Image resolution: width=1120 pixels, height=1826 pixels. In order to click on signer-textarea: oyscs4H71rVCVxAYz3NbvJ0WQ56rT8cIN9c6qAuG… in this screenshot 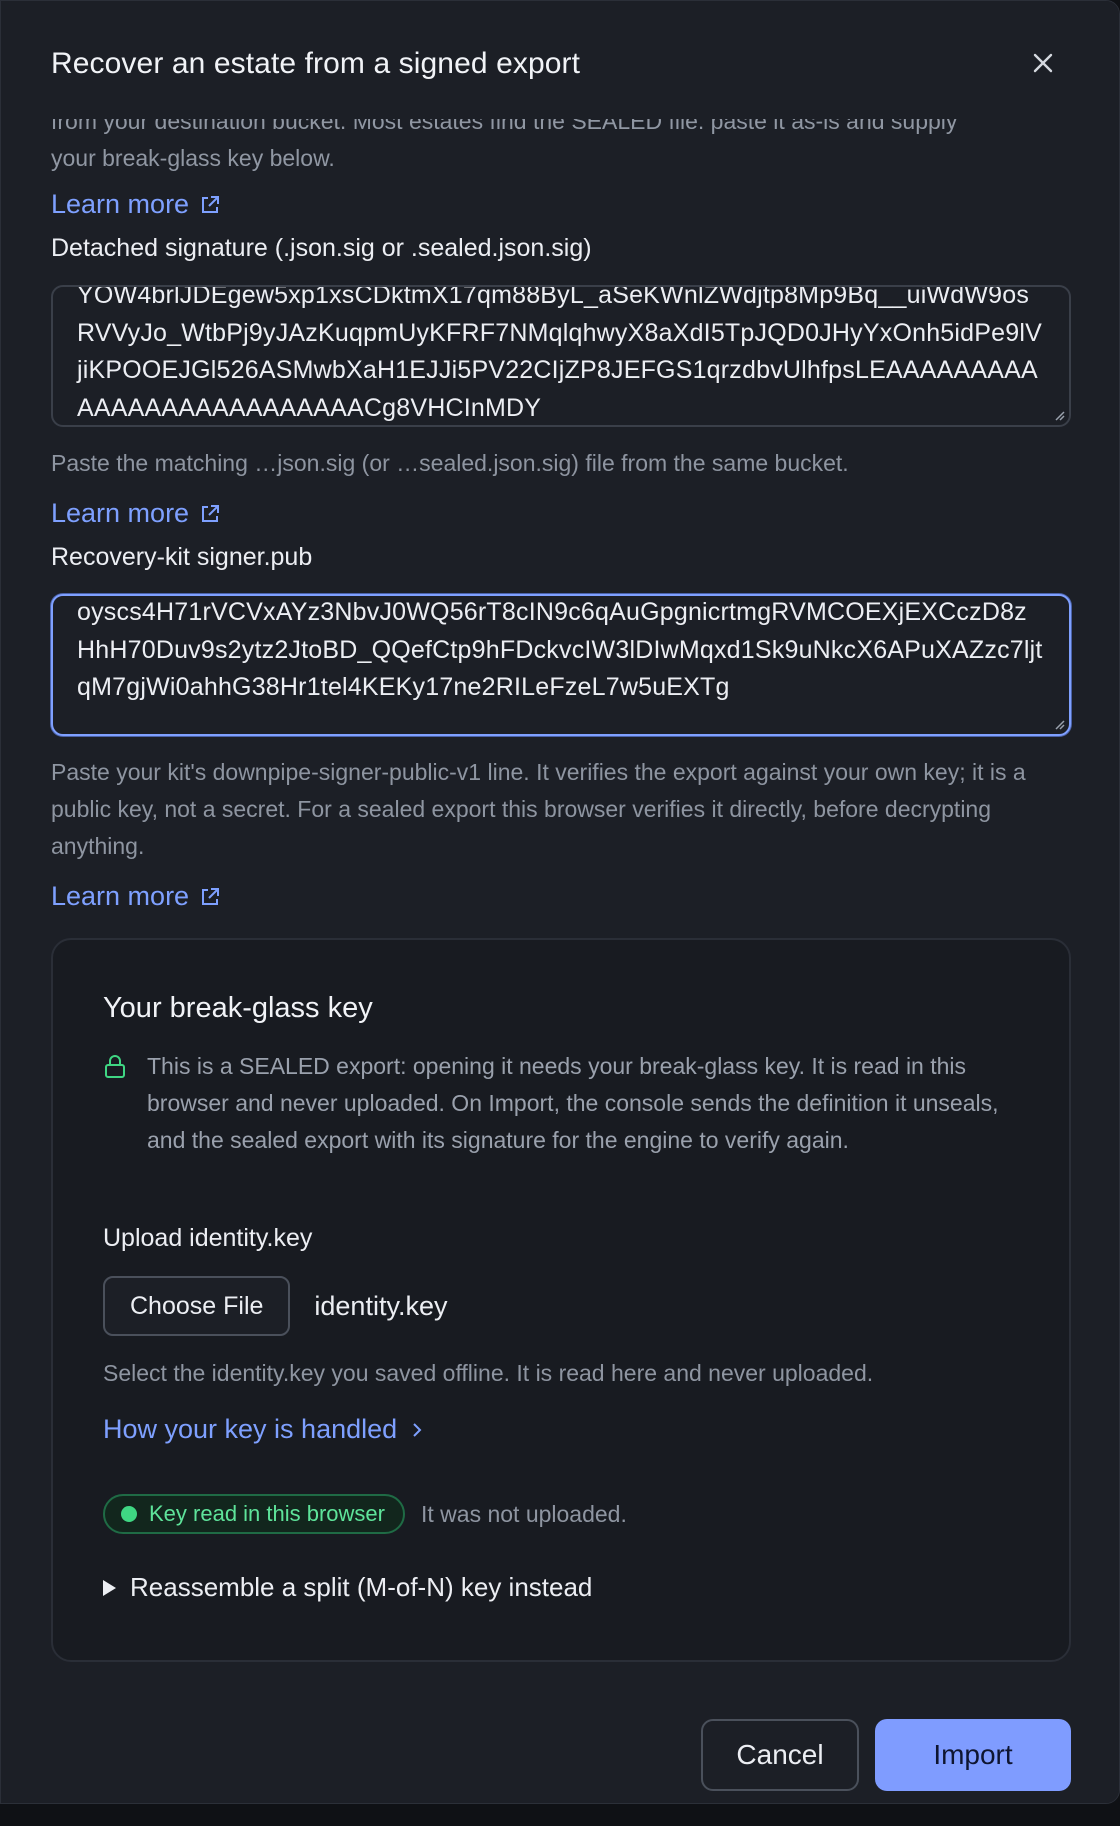, I will do `click(561, 665)`.